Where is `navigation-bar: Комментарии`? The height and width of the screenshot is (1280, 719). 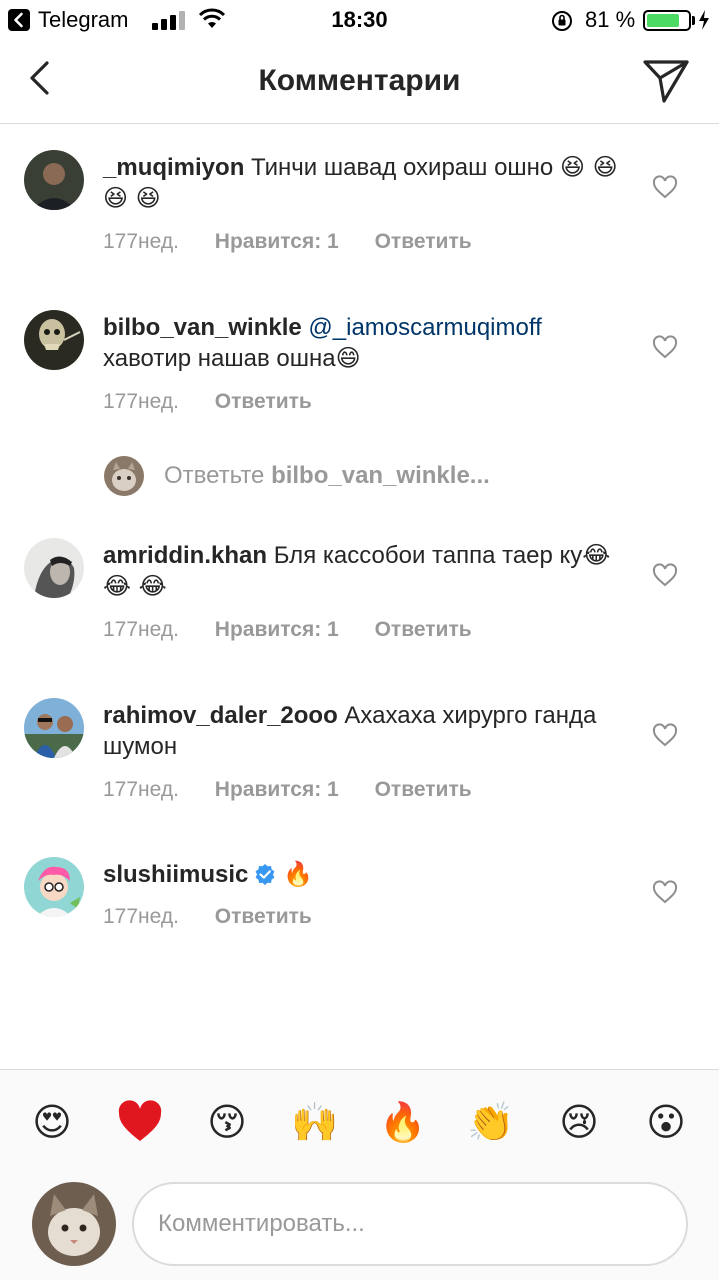
navigation-bar: Комментарии is located at coordinates (359, 82).